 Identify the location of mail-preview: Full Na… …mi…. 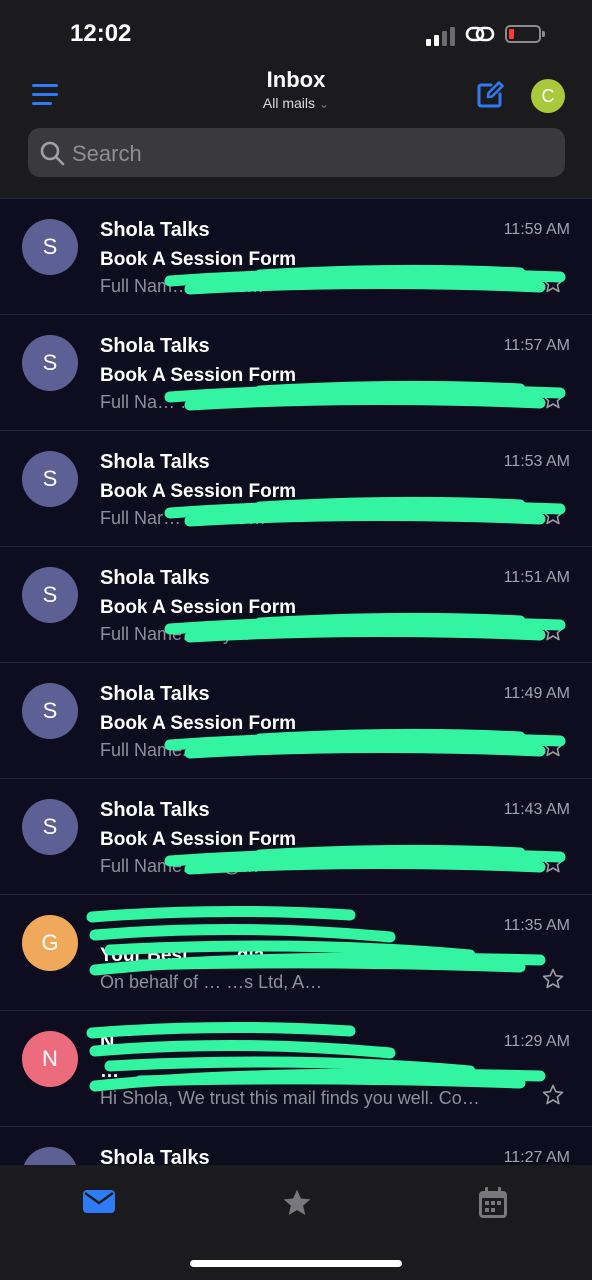
(168, 402).